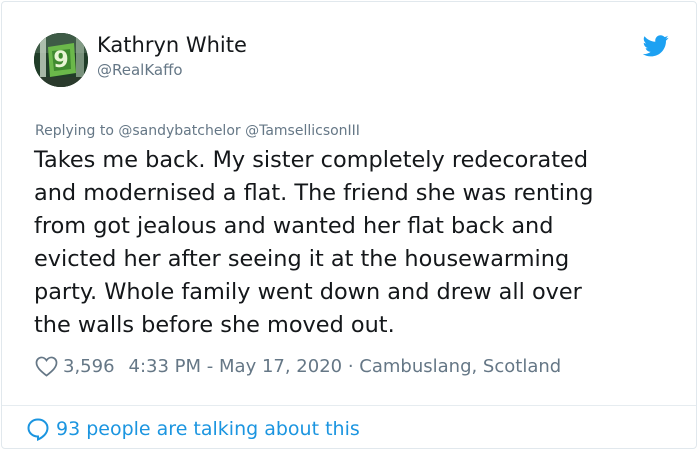  What do you see at coordinates (38, 429) in the screenshot?
I see `speech-bubble-icon` at bounding box center [38, 429].